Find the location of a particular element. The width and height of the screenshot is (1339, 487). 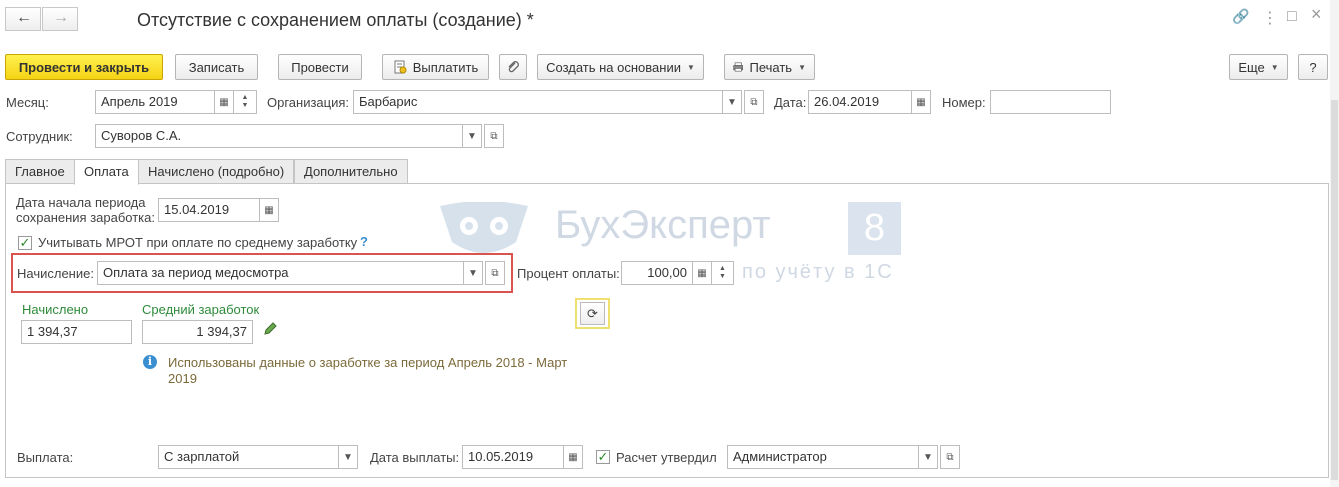

attach-button is located at coordinates (513, 67).